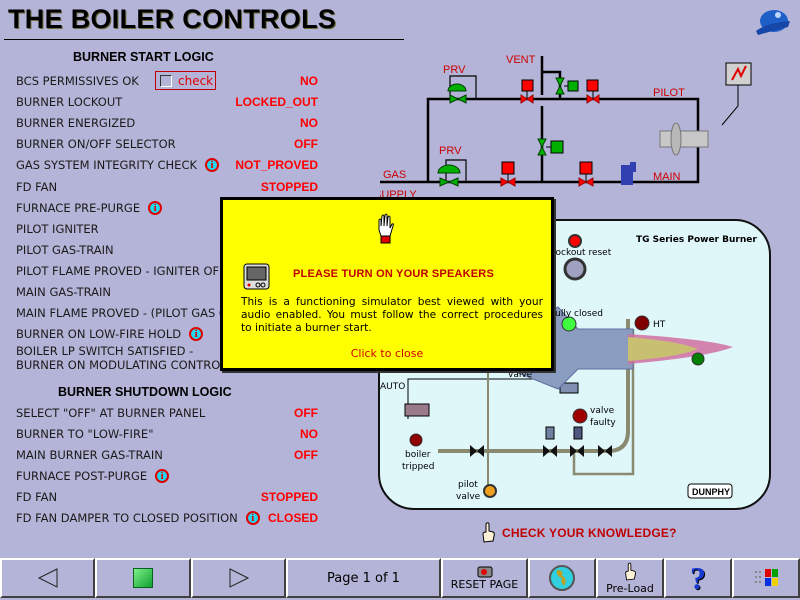  Describe the element at coordinates (711, 492) in the screenshot. I see `brand-label: DUNPHY` at that location.